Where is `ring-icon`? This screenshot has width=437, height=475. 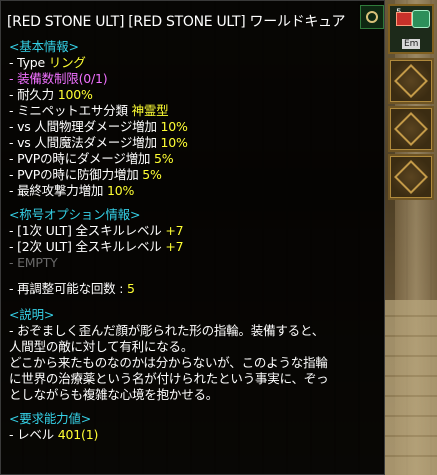 ring-icon is located at coordinates (372, 17).